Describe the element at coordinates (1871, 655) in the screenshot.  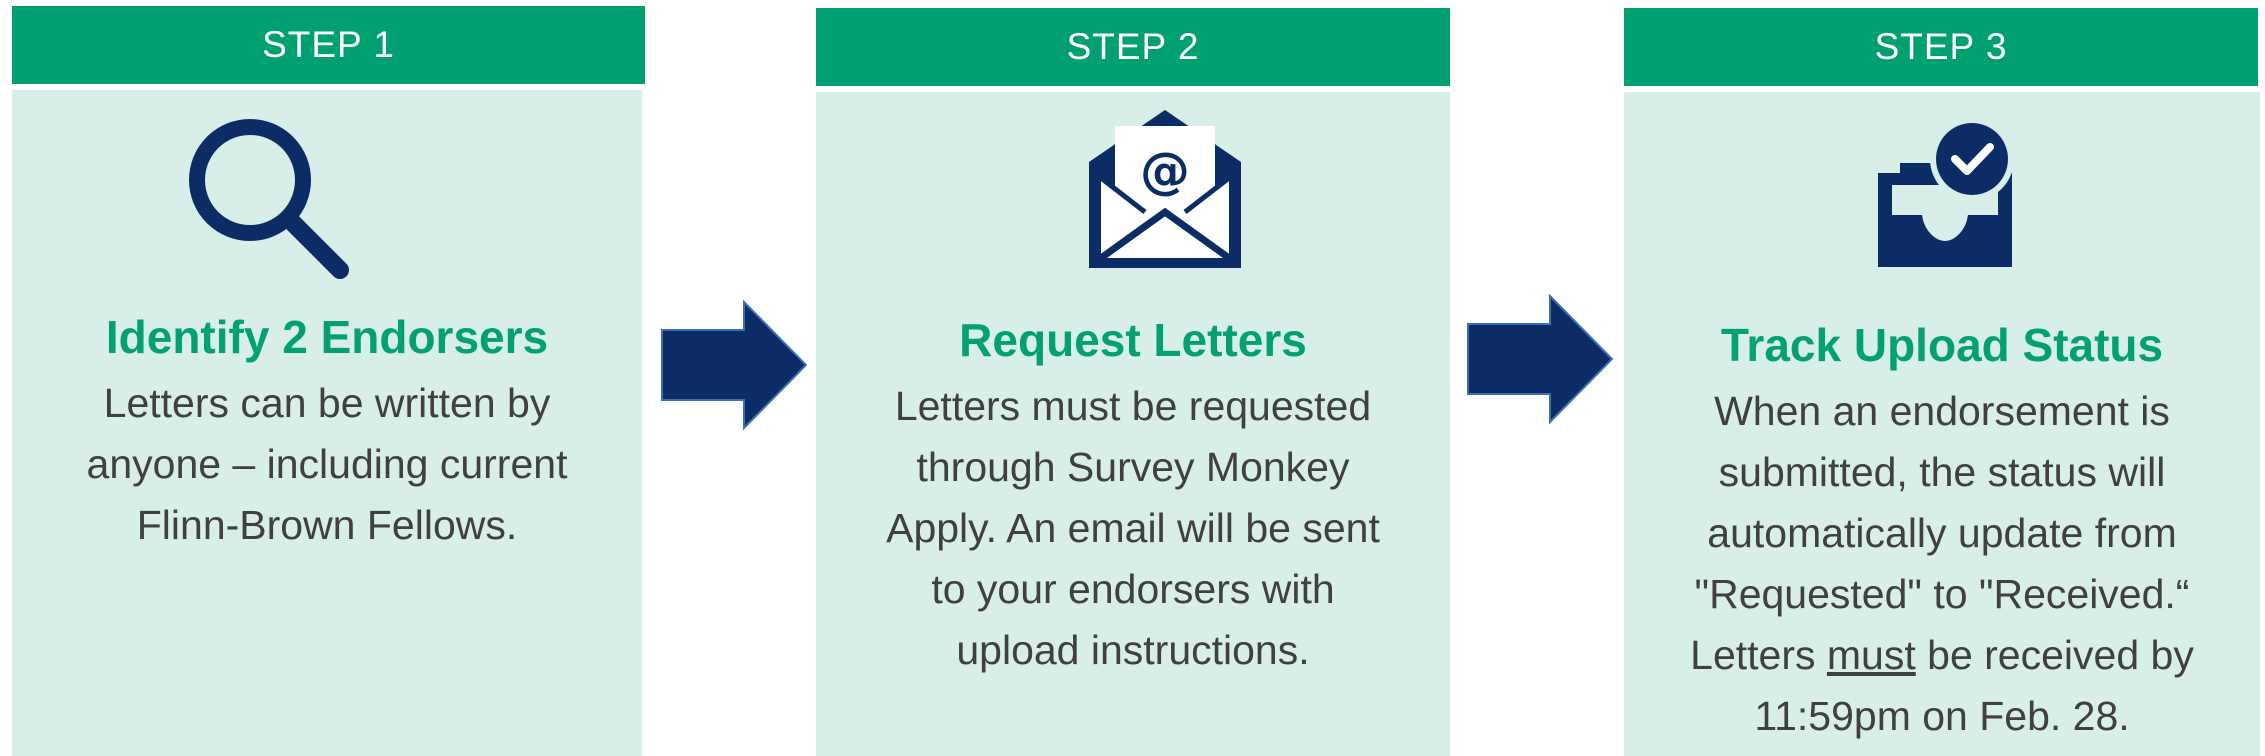
I see `must-emphasis: must` at that location.